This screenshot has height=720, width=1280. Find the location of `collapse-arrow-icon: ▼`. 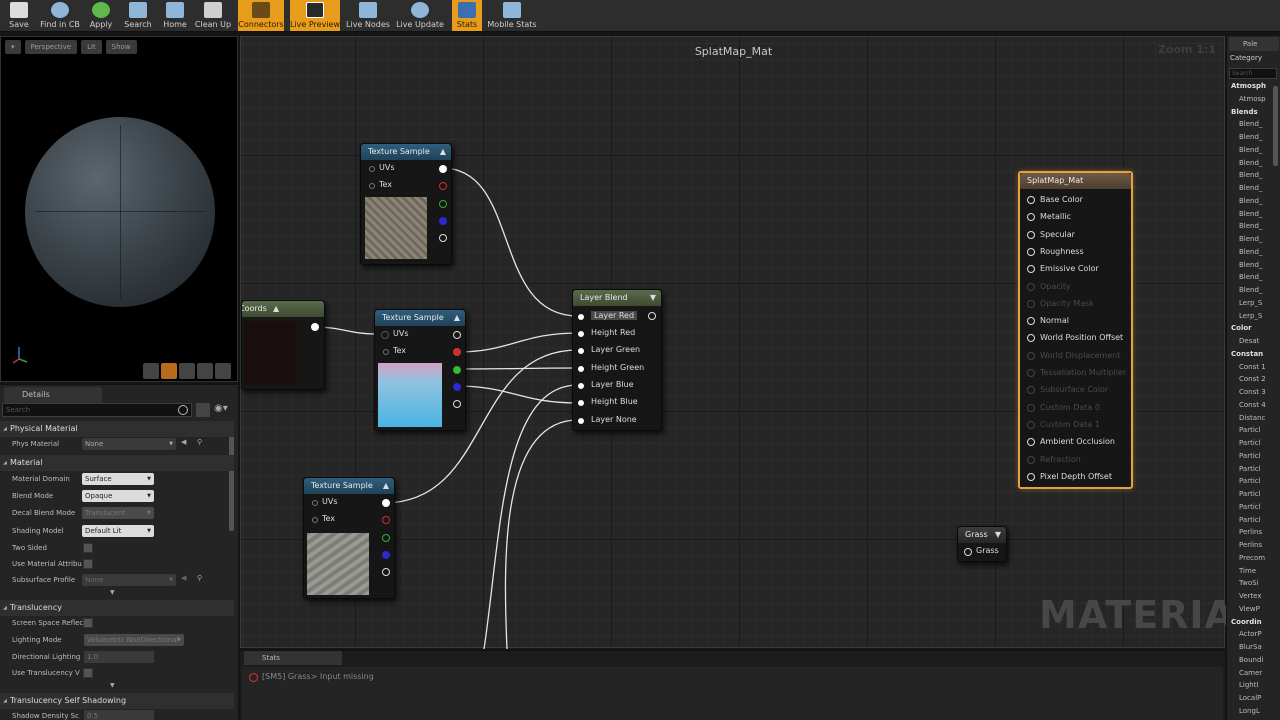

collapse-arrow-icon: ▼ is located at coordinates (653, 298).